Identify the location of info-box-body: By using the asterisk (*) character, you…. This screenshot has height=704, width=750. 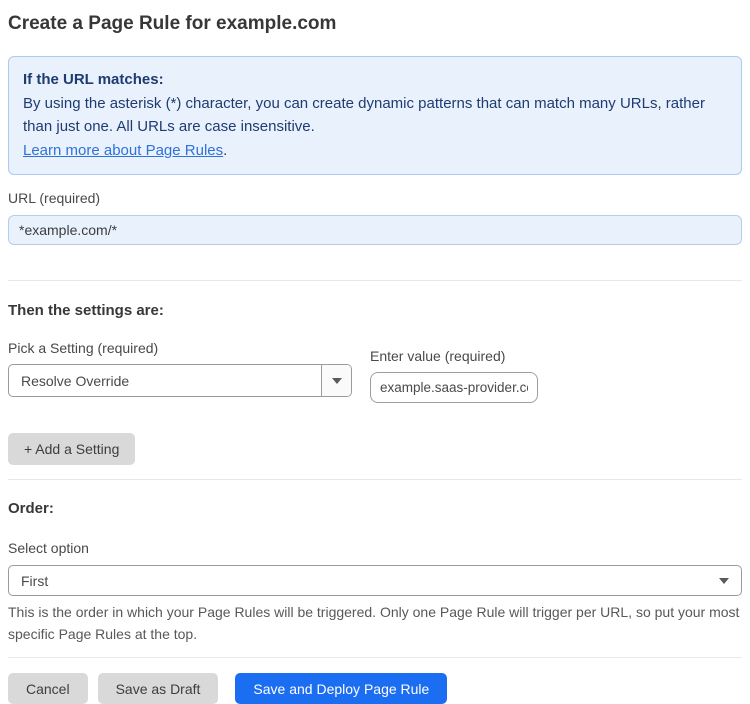
(364, 115).